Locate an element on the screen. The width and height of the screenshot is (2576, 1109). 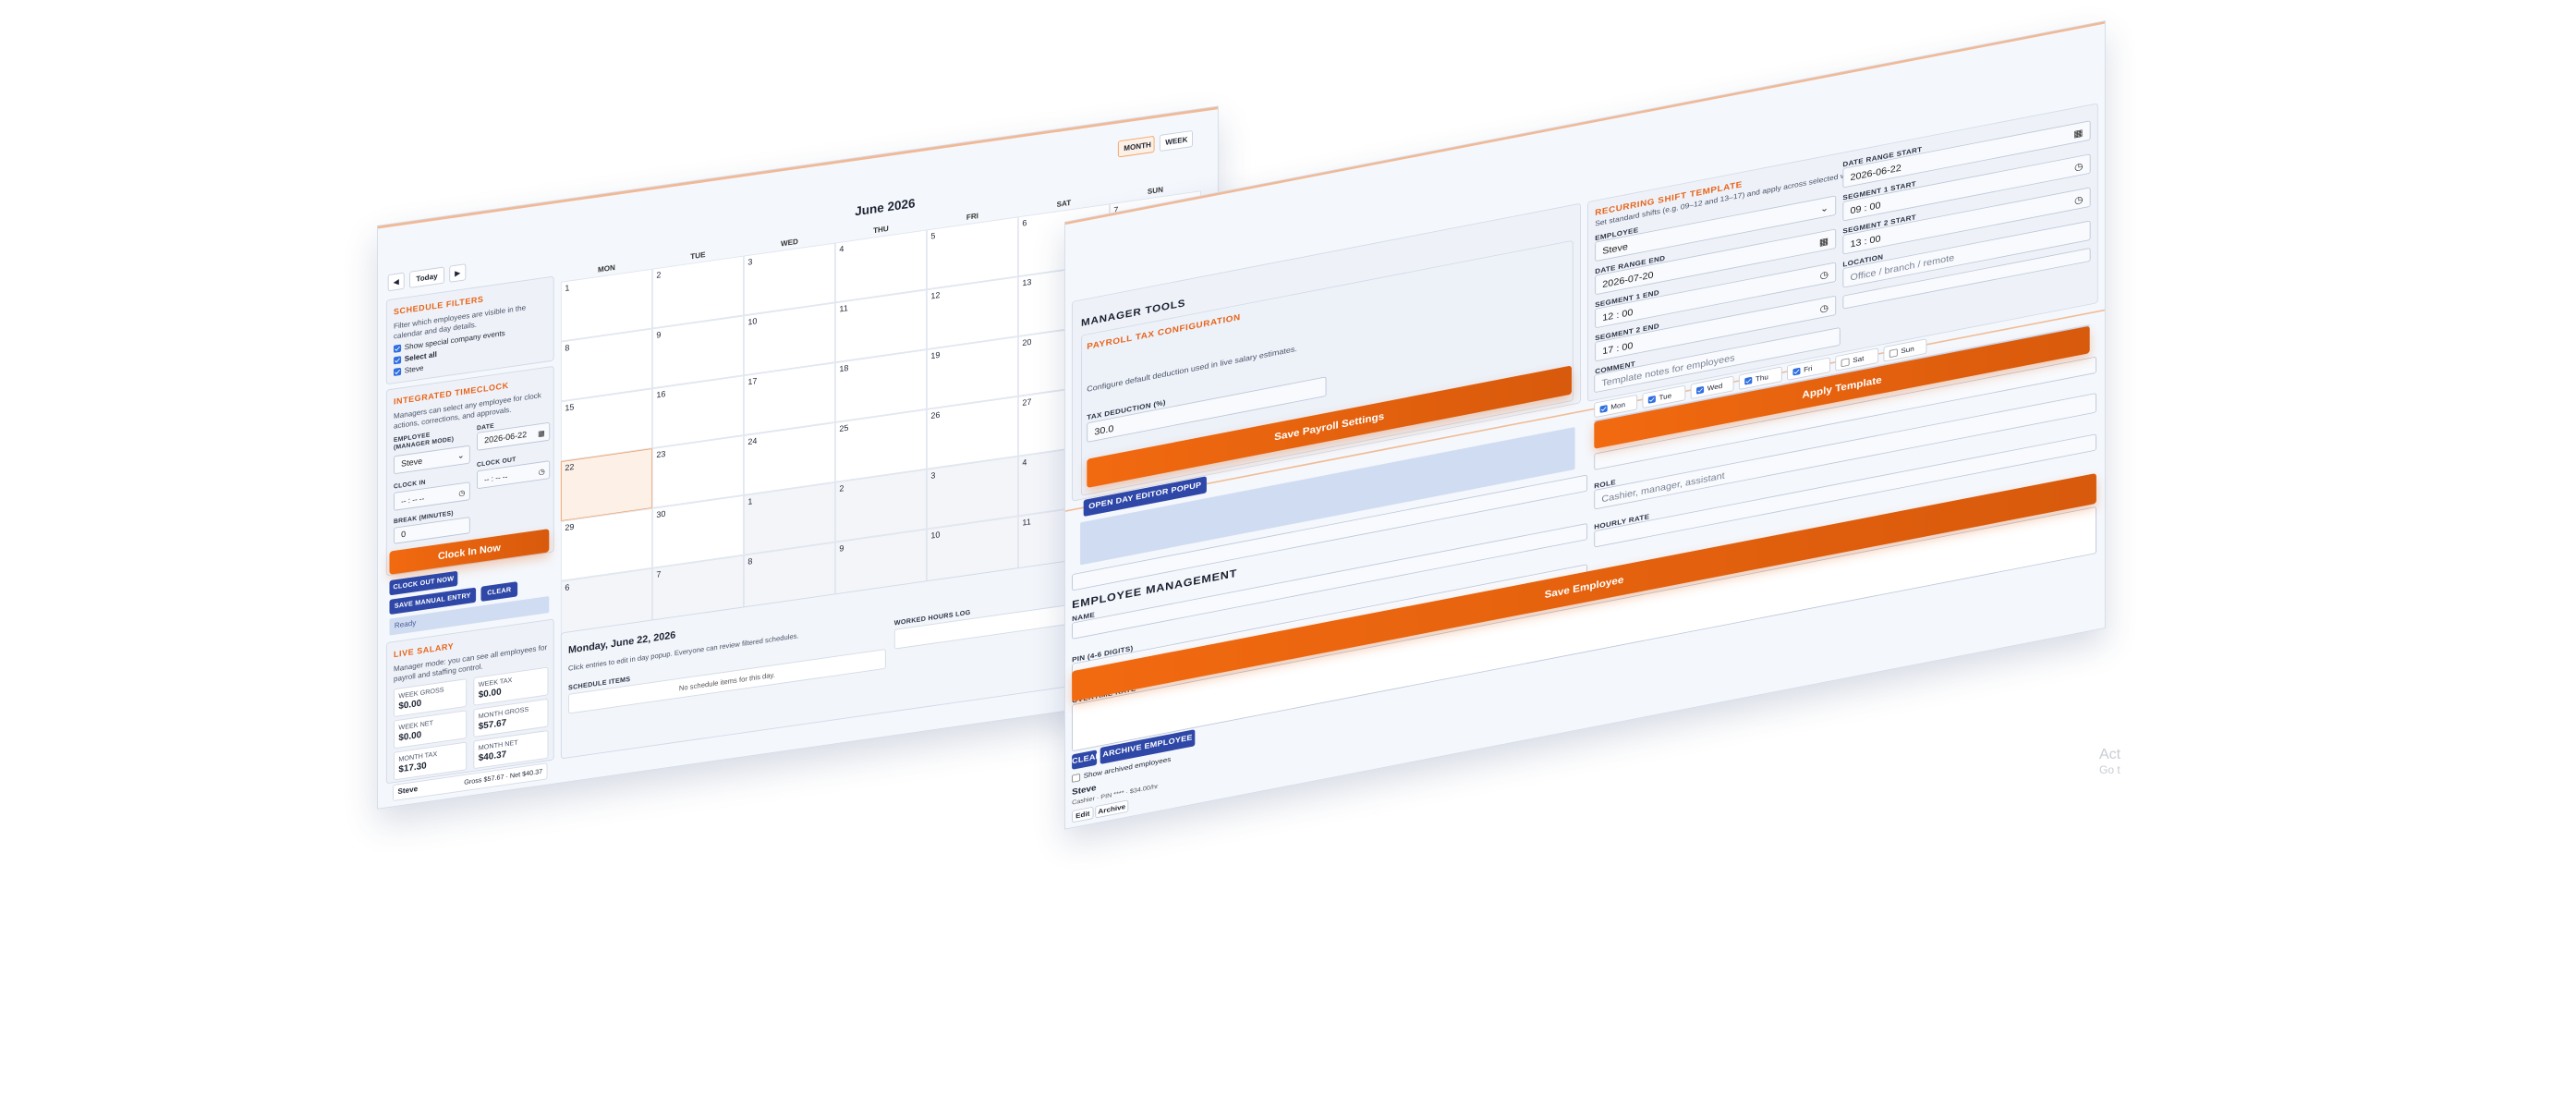
calendar-day-number: 16 is located at coordinates (661, 395).